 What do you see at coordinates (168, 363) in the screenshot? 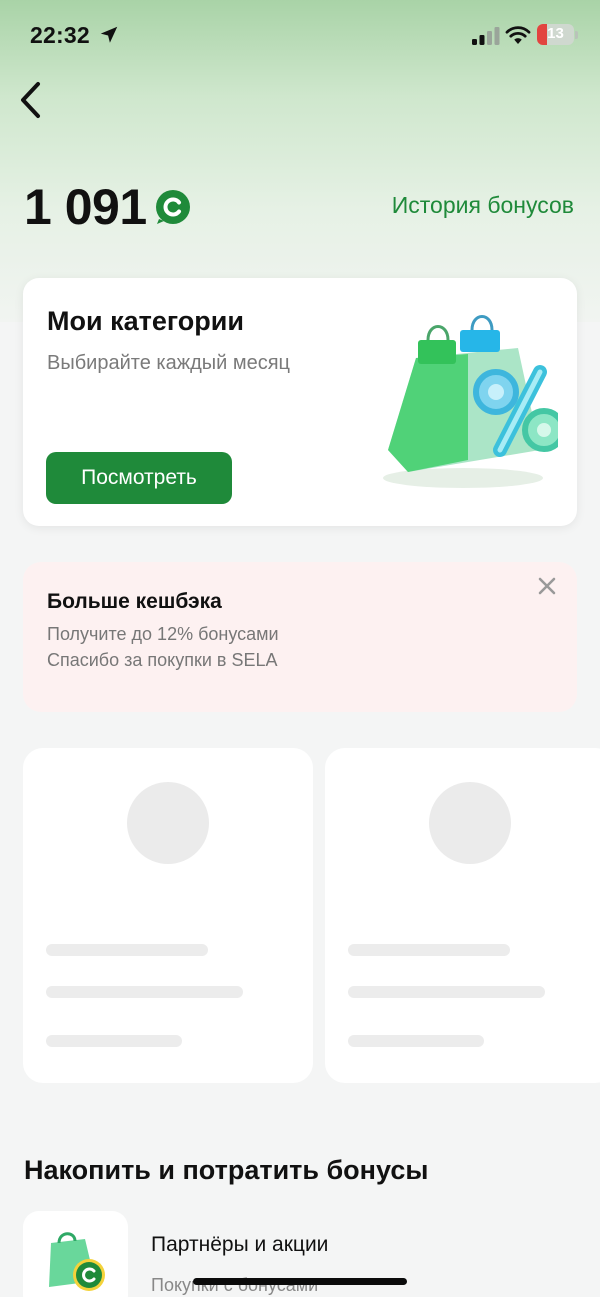
I see `categories-subtitle: Выбирайте каждый месяц` at bounding box center [168, 363].